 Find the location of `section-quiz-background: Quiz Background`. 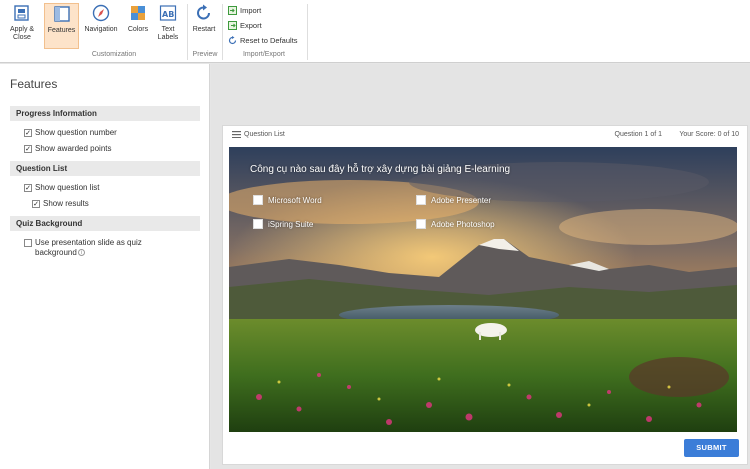

section-quiz-background: Quiz Background is located at coordinates (105, 223).